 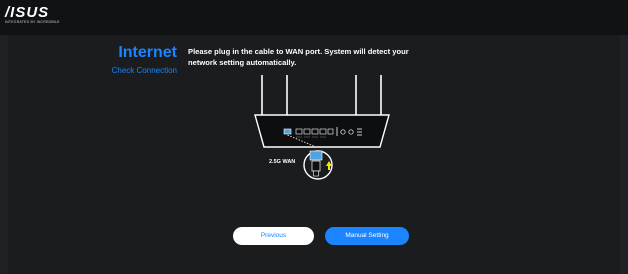 What do you see at coordinates (367, 236) in the screenshot?
I see `manual-setting-button: Manual Setting` at bounding box center [367, 236].